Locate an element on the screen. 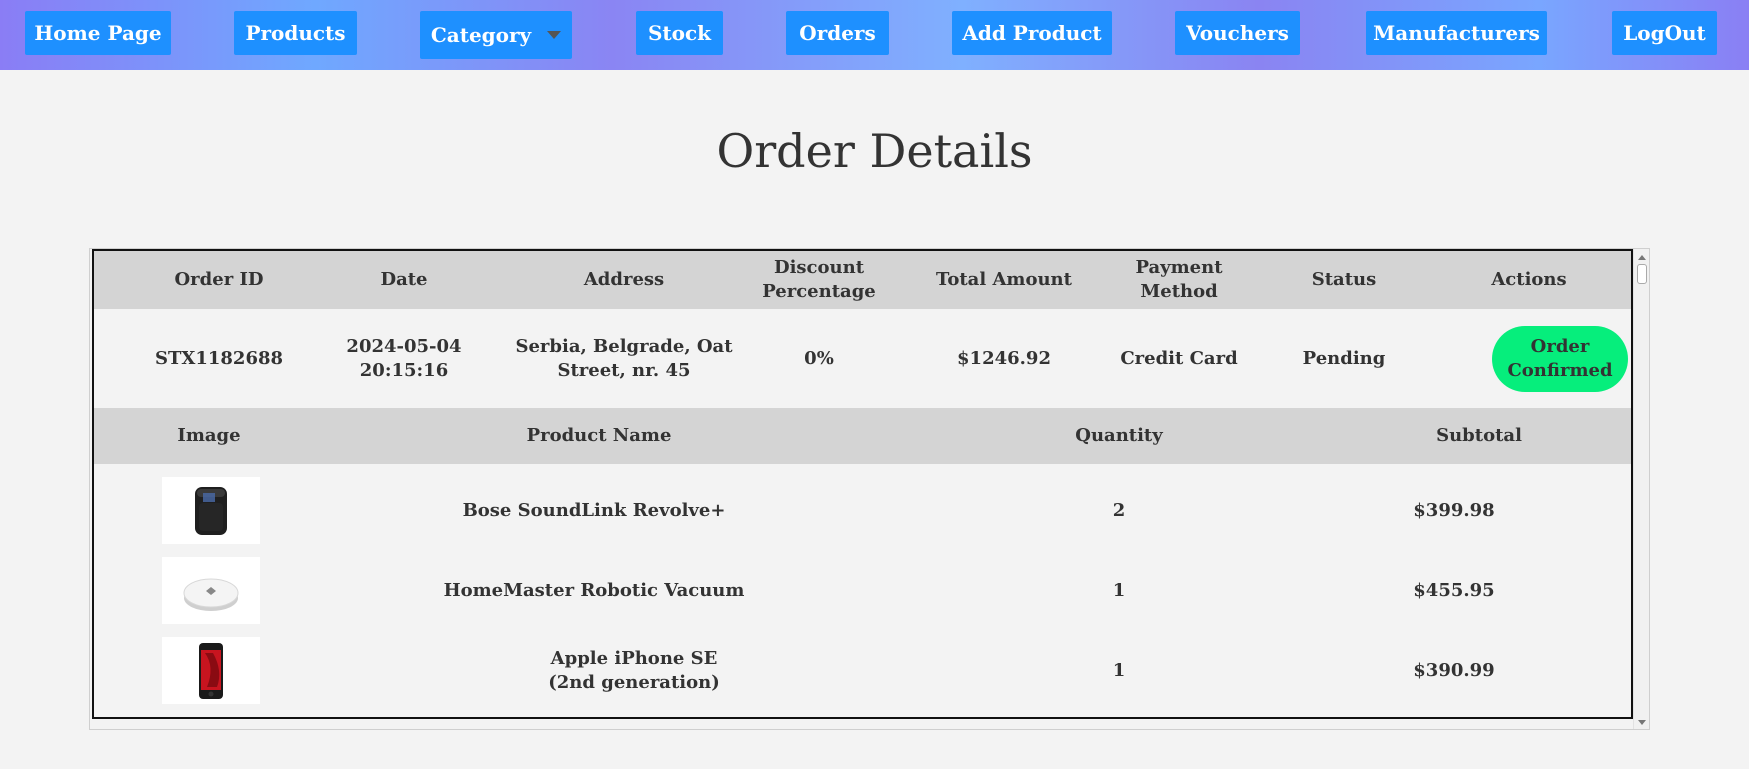 Image resolution: width=1749 pixels, height=769 pixels. col-subtotal: Subtotal is located at coordinates (1479, 435).